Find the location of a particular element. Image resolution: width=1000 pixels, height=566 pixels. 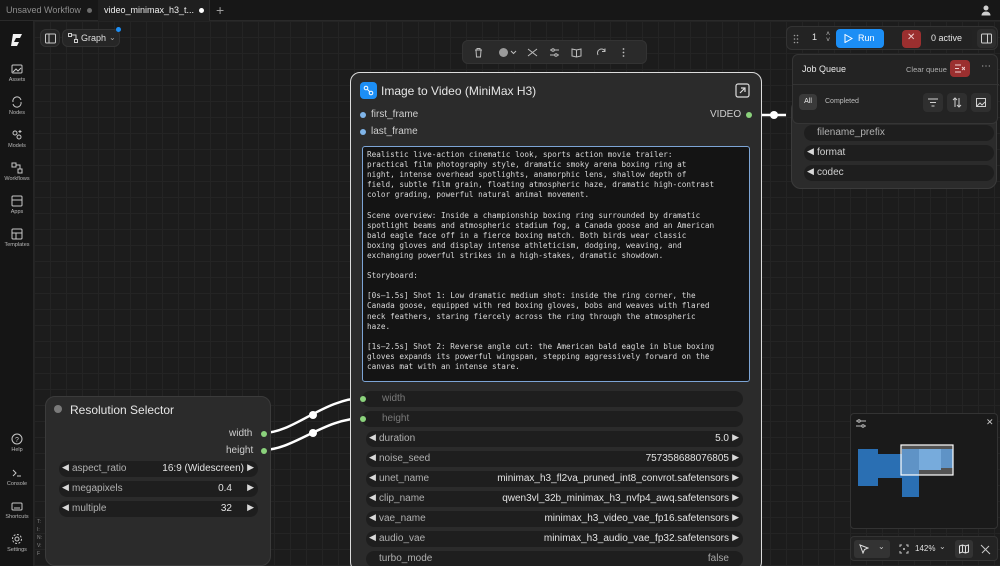

widget-label: clip_name is located at coordinates (402, 498).